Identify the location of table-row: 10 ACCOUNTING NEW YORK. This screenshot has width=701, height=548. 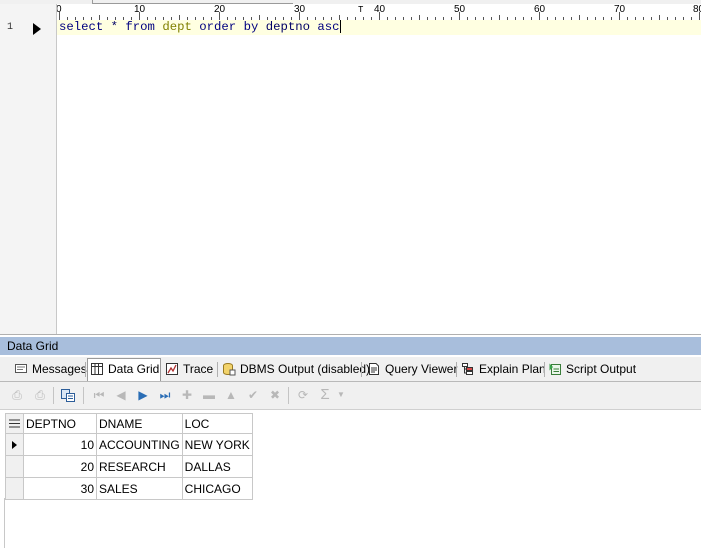
(129, 444).